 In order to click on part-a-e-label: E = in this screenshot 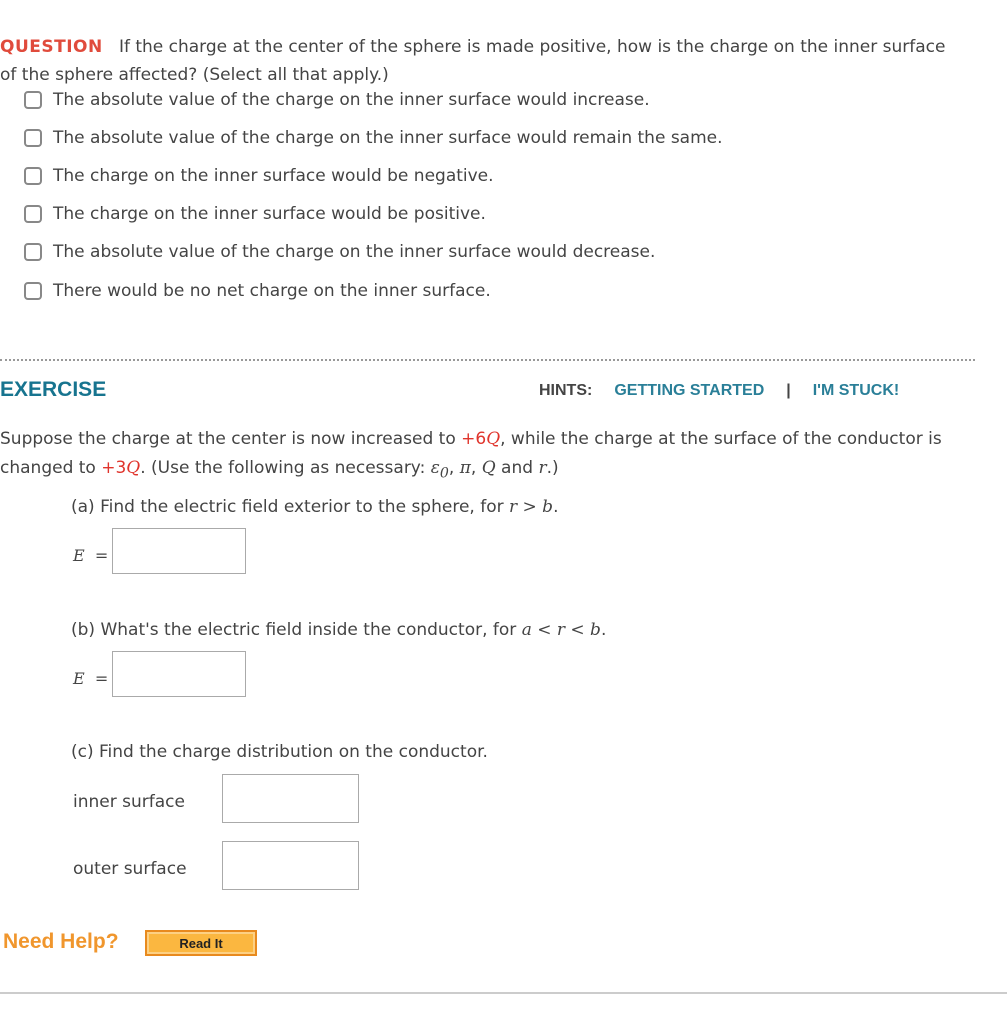, I will do `click(91, 555)`.